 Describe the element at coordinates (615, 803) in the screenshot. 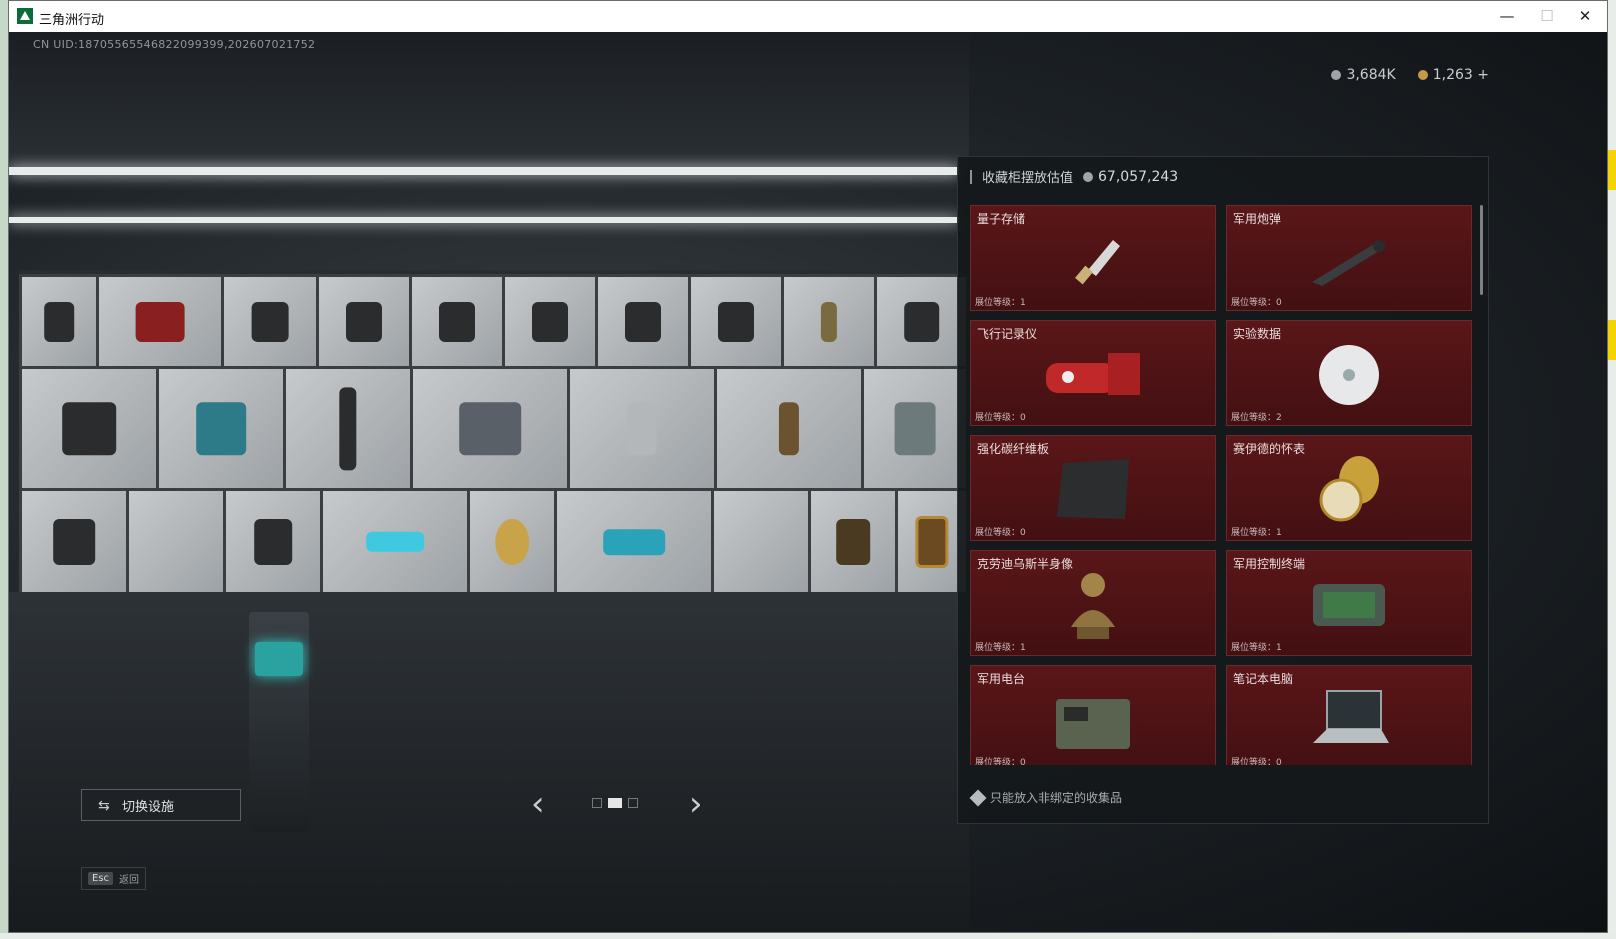

I see `page-dot-active` at that location.